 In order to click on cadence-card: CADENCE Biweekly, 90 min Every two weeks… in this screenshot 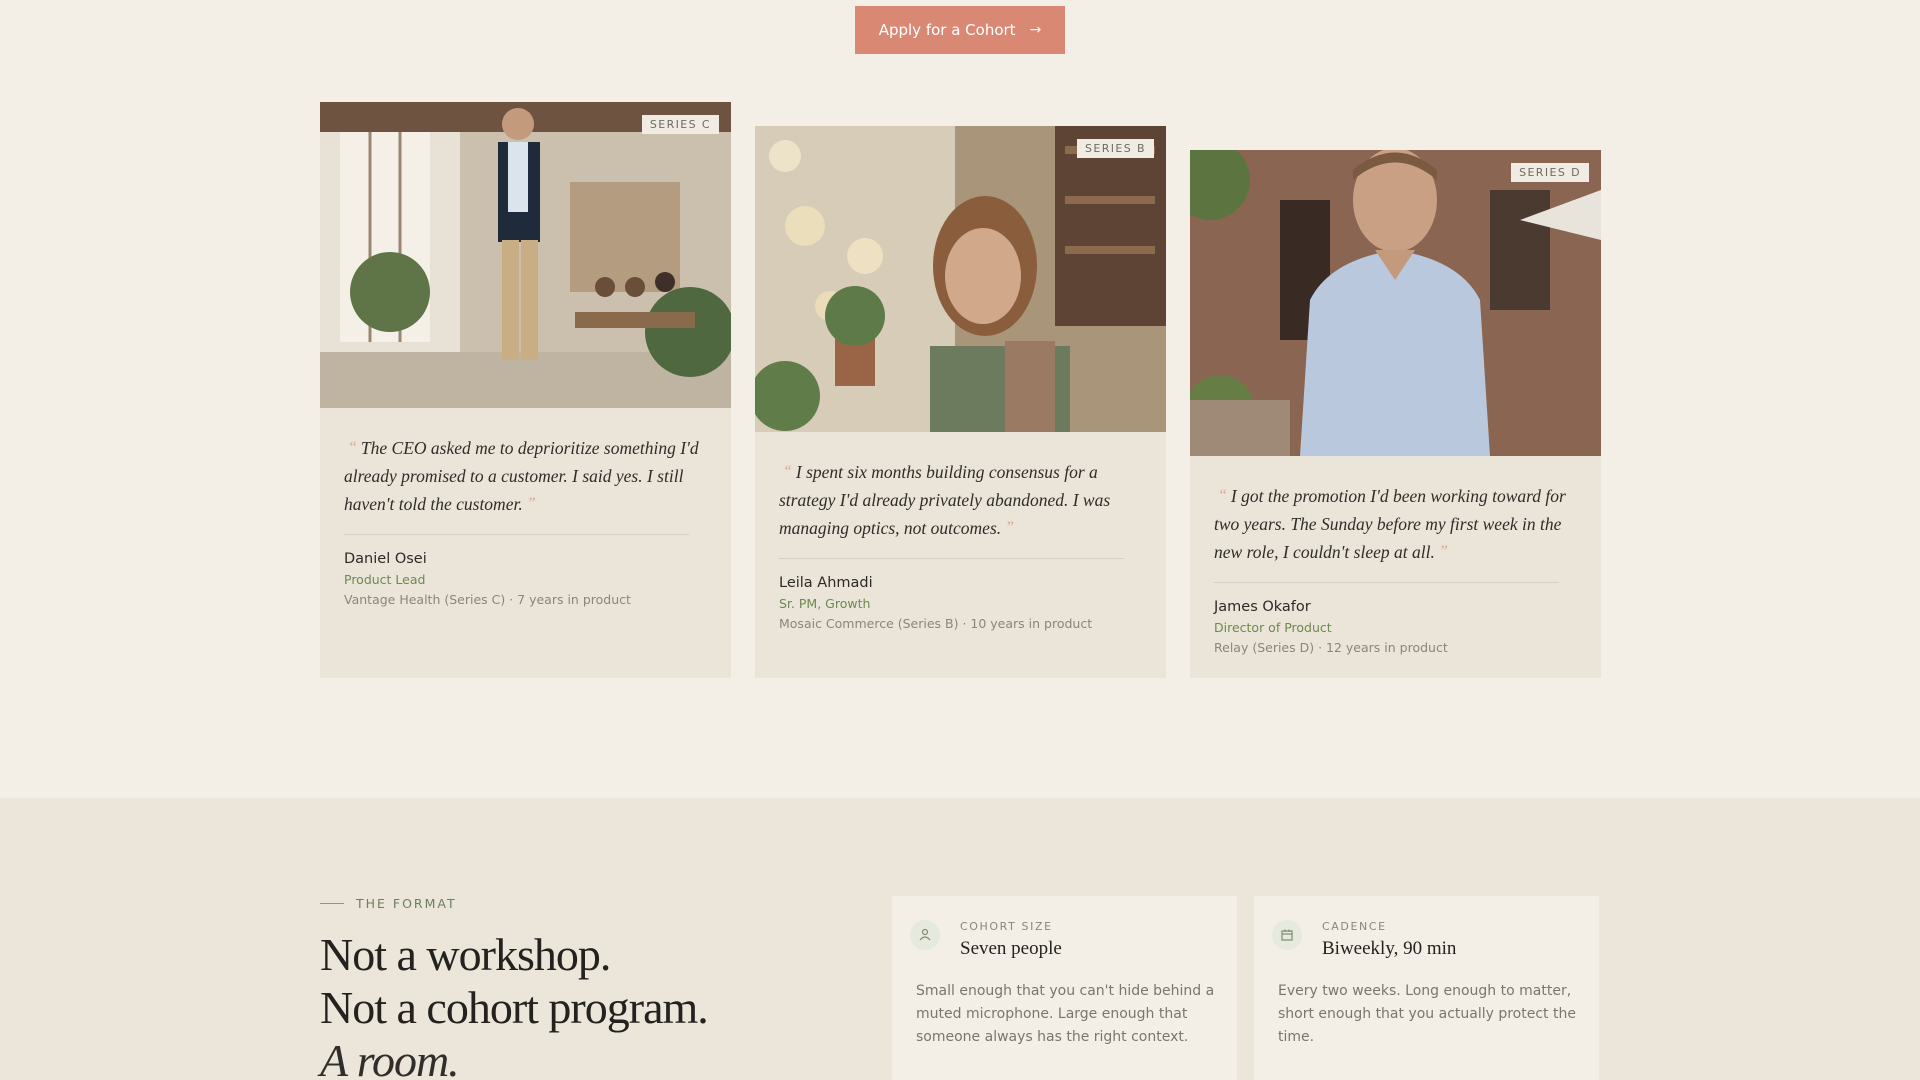, I will do `click(1426, 988)`.